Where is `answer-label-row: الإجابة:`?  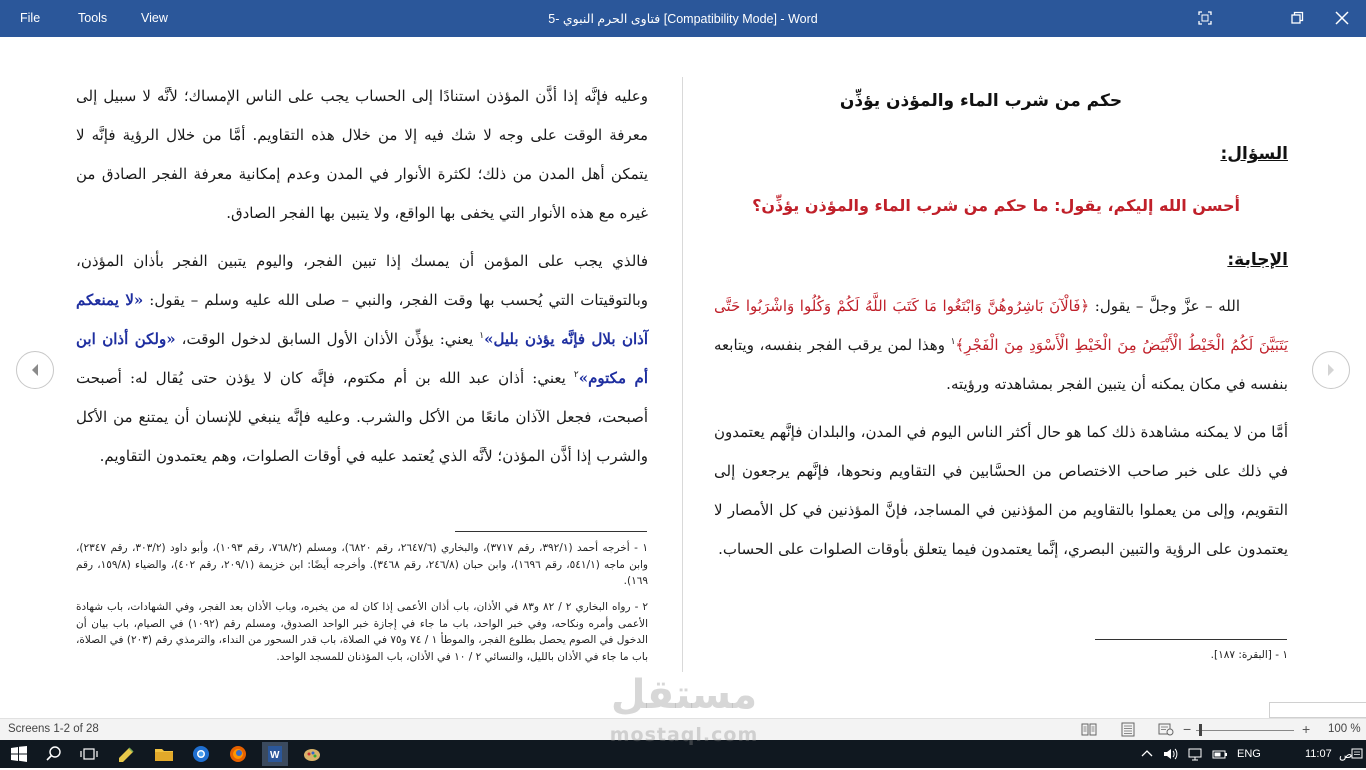
answer-label-row: الإجابة: is located at coordinates (1001, 256).